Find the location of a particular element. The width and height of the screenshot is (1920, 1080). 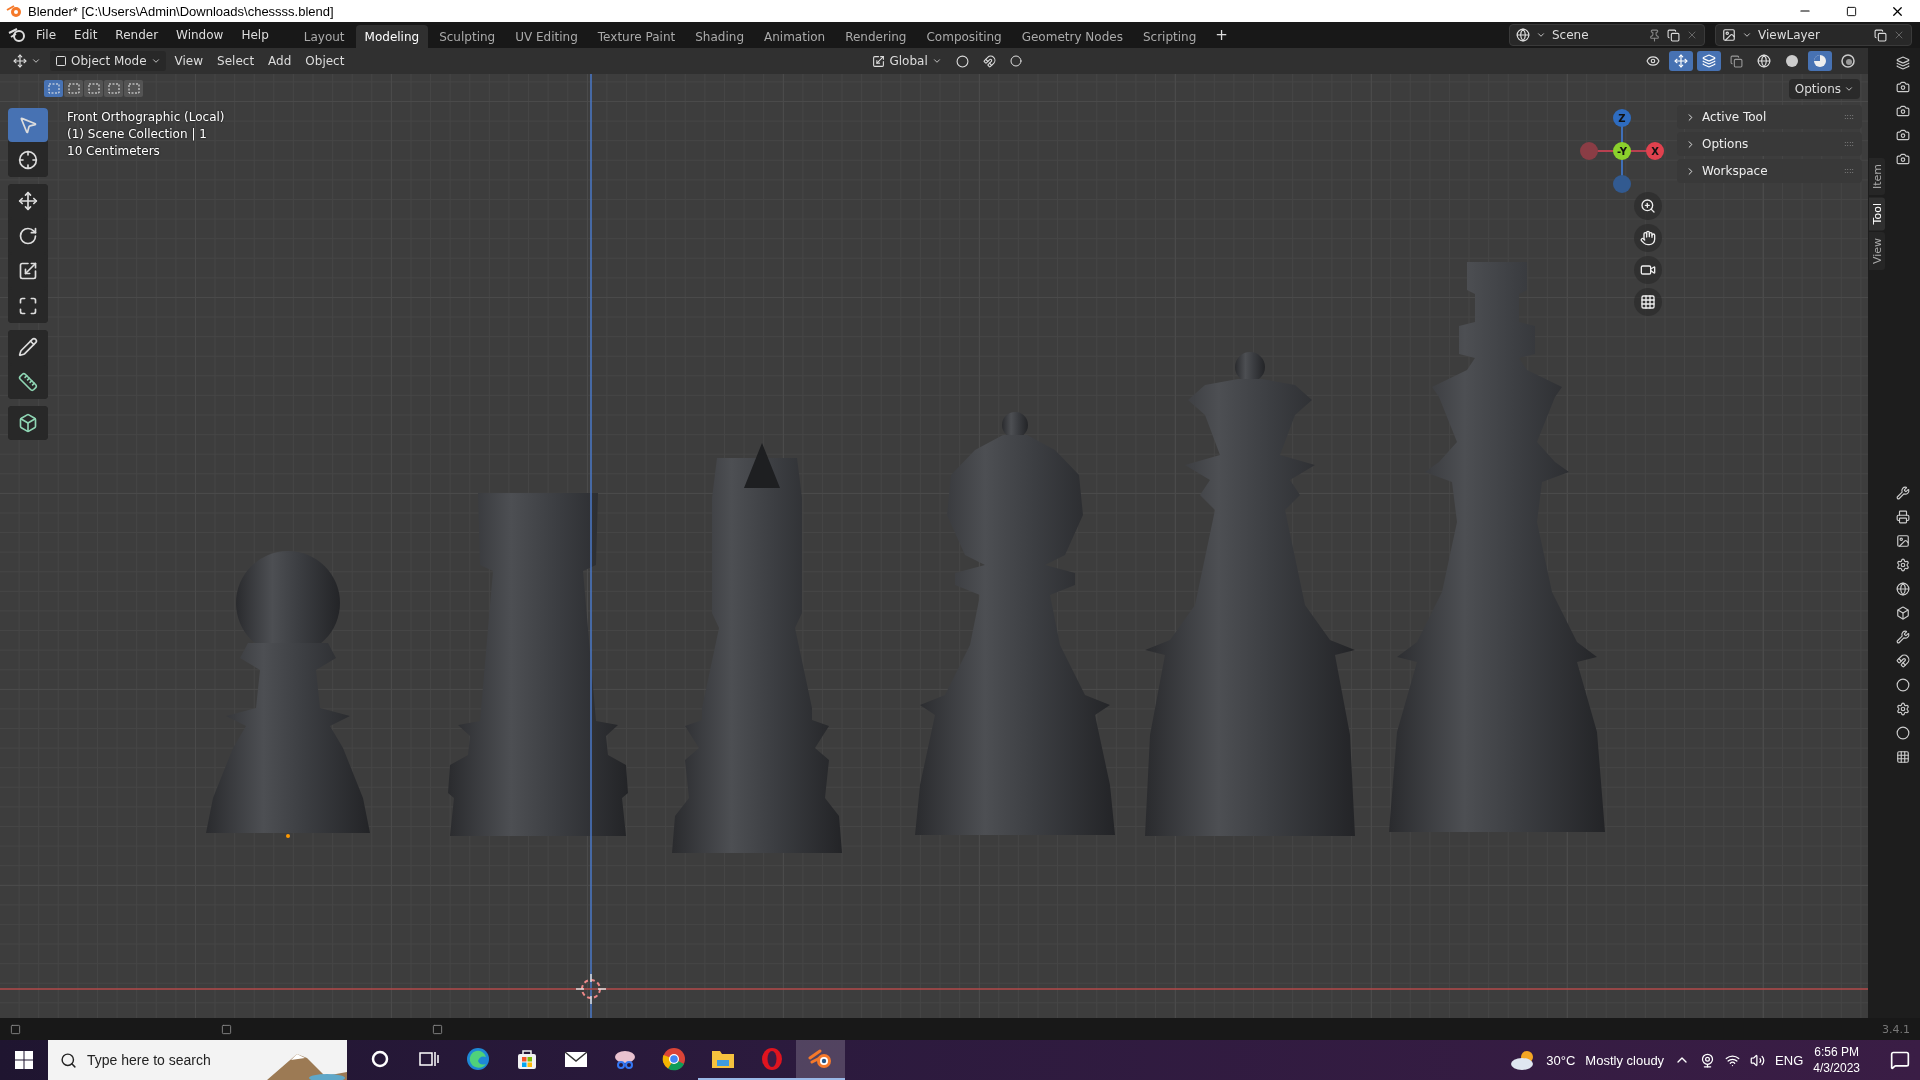

browser-icon is located at coordinates (673, 1059).